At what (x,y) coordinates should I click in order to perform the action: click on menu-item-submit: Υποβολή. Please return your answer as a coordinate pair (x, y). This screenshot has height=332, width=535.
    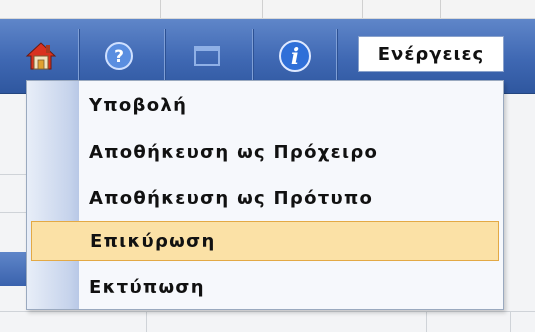
    Looking at the image, I should click on (265, 105).